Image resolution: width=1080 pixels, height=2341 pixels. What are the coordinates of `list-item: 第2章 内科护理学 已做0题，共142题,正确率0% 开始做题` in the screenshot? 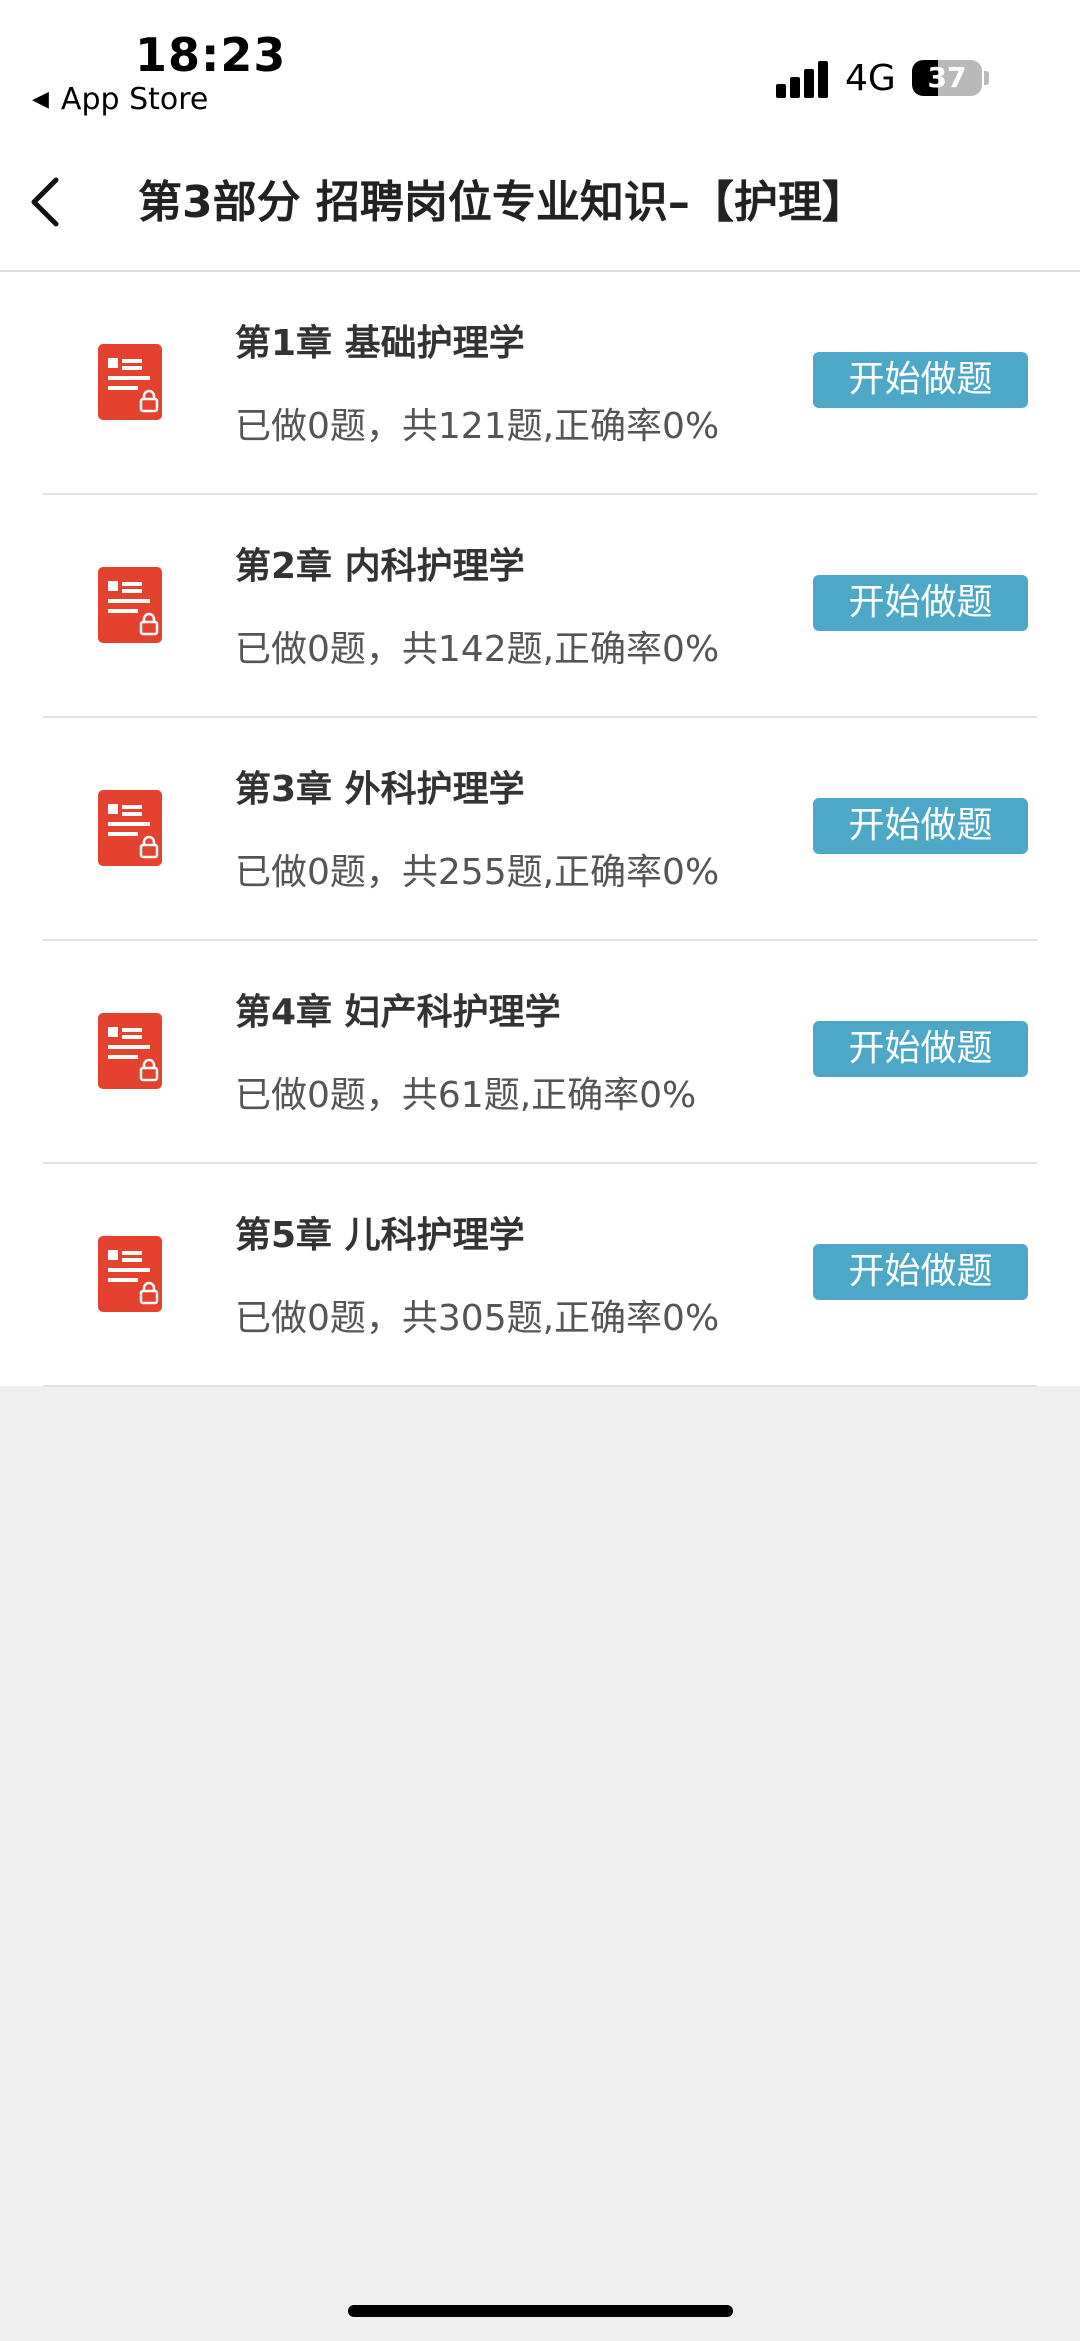 It's located at (540, 606).